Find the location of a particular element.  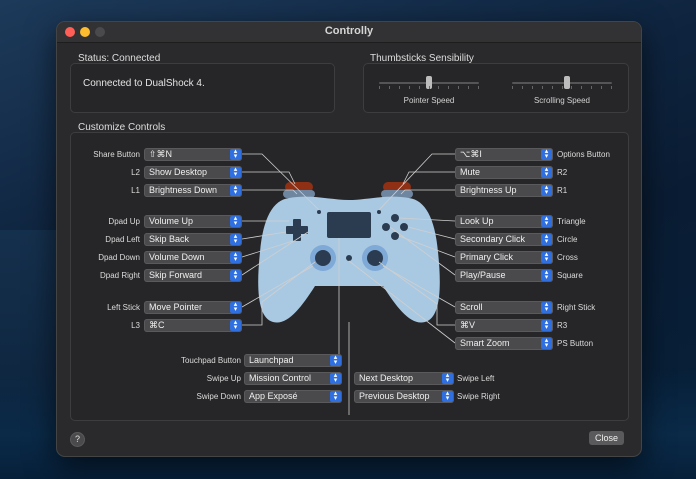

triangle-button-shape is located at coordinates (395, 218).